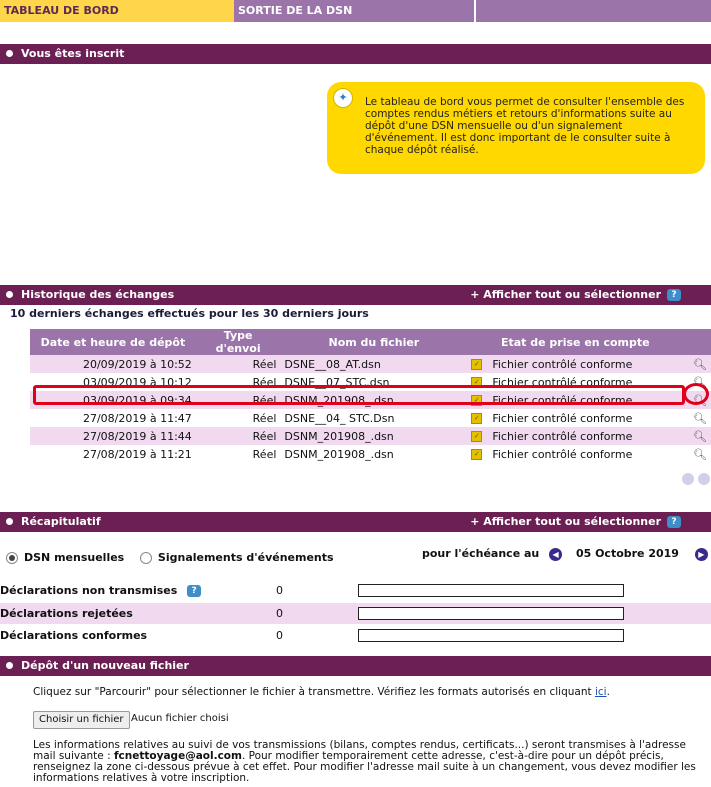  What do you see at coordinates (627, 553) in the screenshot?
I see `echeance-date: 05 Octobre 2019` at bounding box center [627, 553].